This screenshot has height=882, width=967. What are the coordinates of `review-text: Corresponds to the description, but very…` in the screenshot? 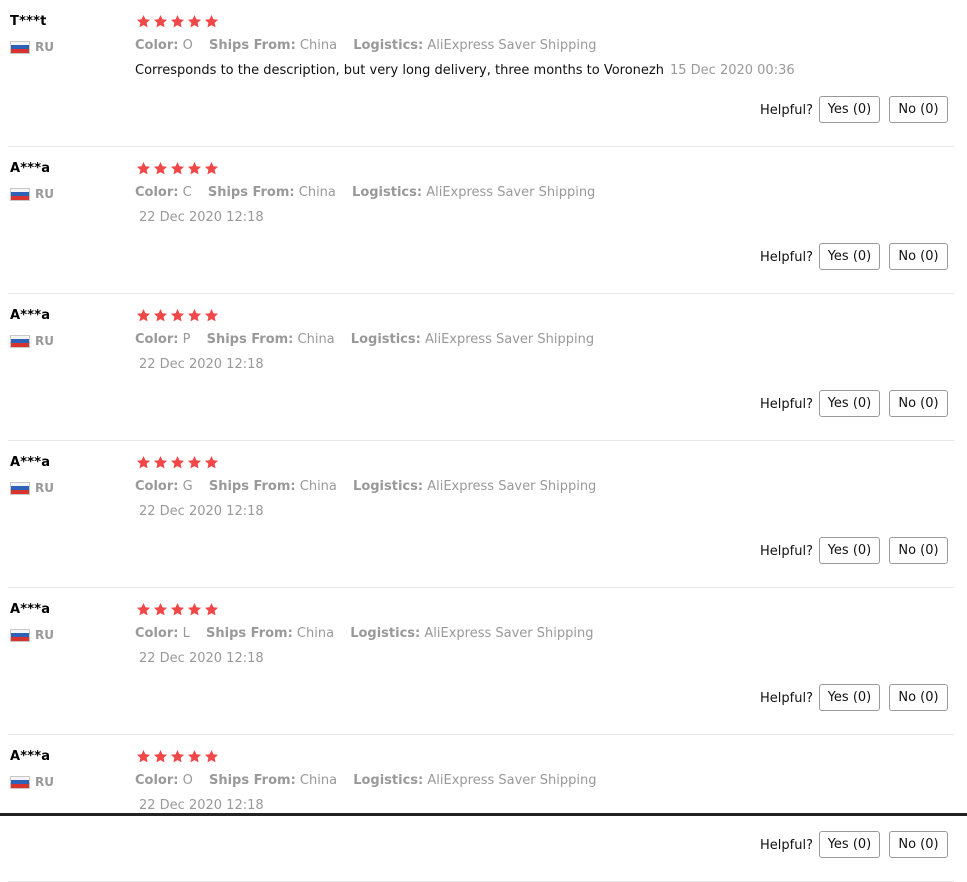 It's located at (399, 70).